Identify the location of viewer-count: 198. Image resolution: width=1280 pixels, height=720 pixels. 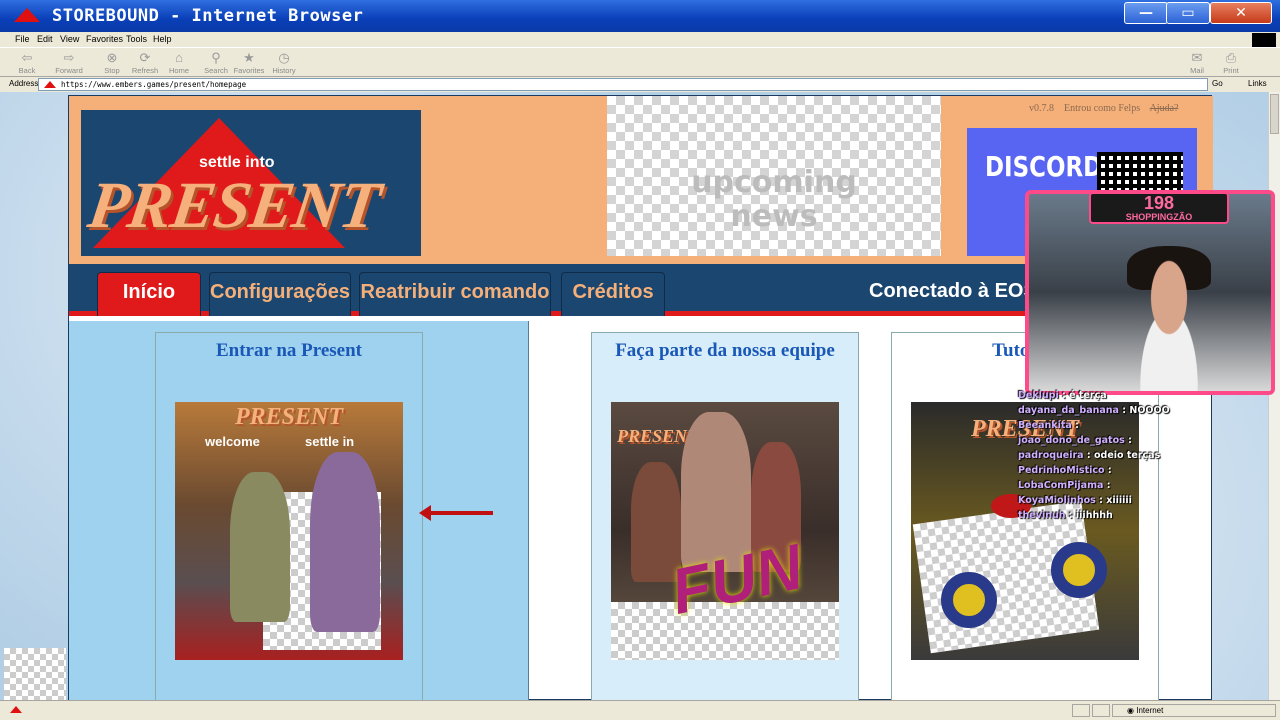
(1159, 203).